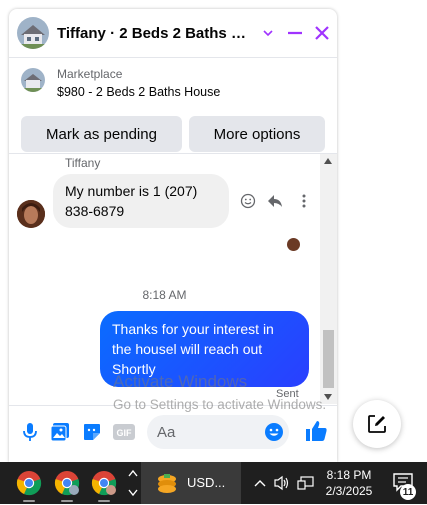 The image size is (427, 505). I want to click on photo-icon, so click(60, 432).